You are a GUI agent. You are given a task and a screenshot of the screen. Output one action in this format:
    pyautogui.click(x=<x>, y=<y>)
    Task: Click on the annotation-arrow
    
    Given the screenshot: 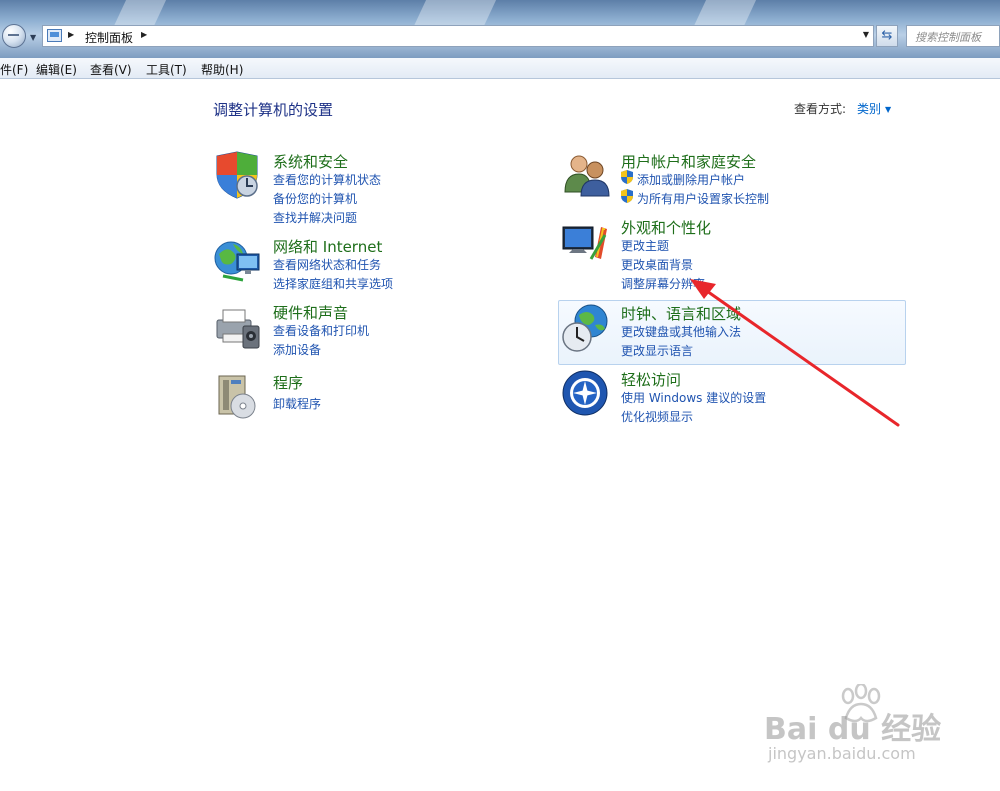 What is the action you would take?
    pyautogui.click(x=795, y=353)
    